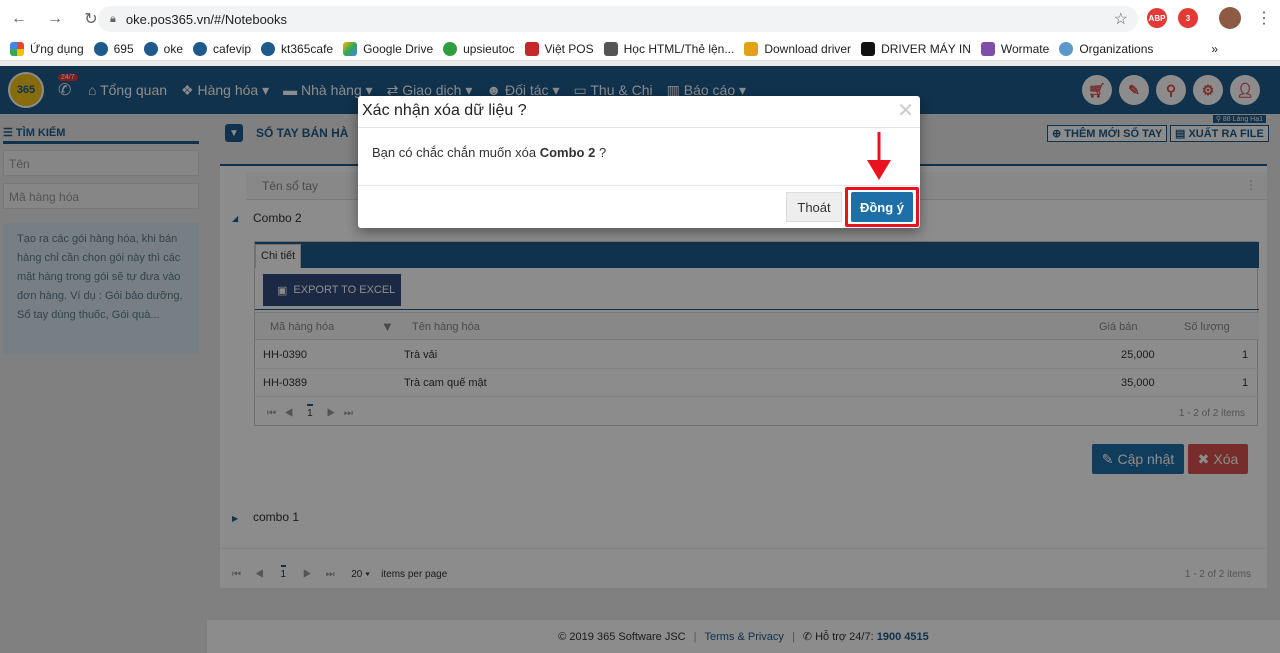 The height and width of the screenshot is (653, 1280). I want to click on html-icon, so click(610, 48).